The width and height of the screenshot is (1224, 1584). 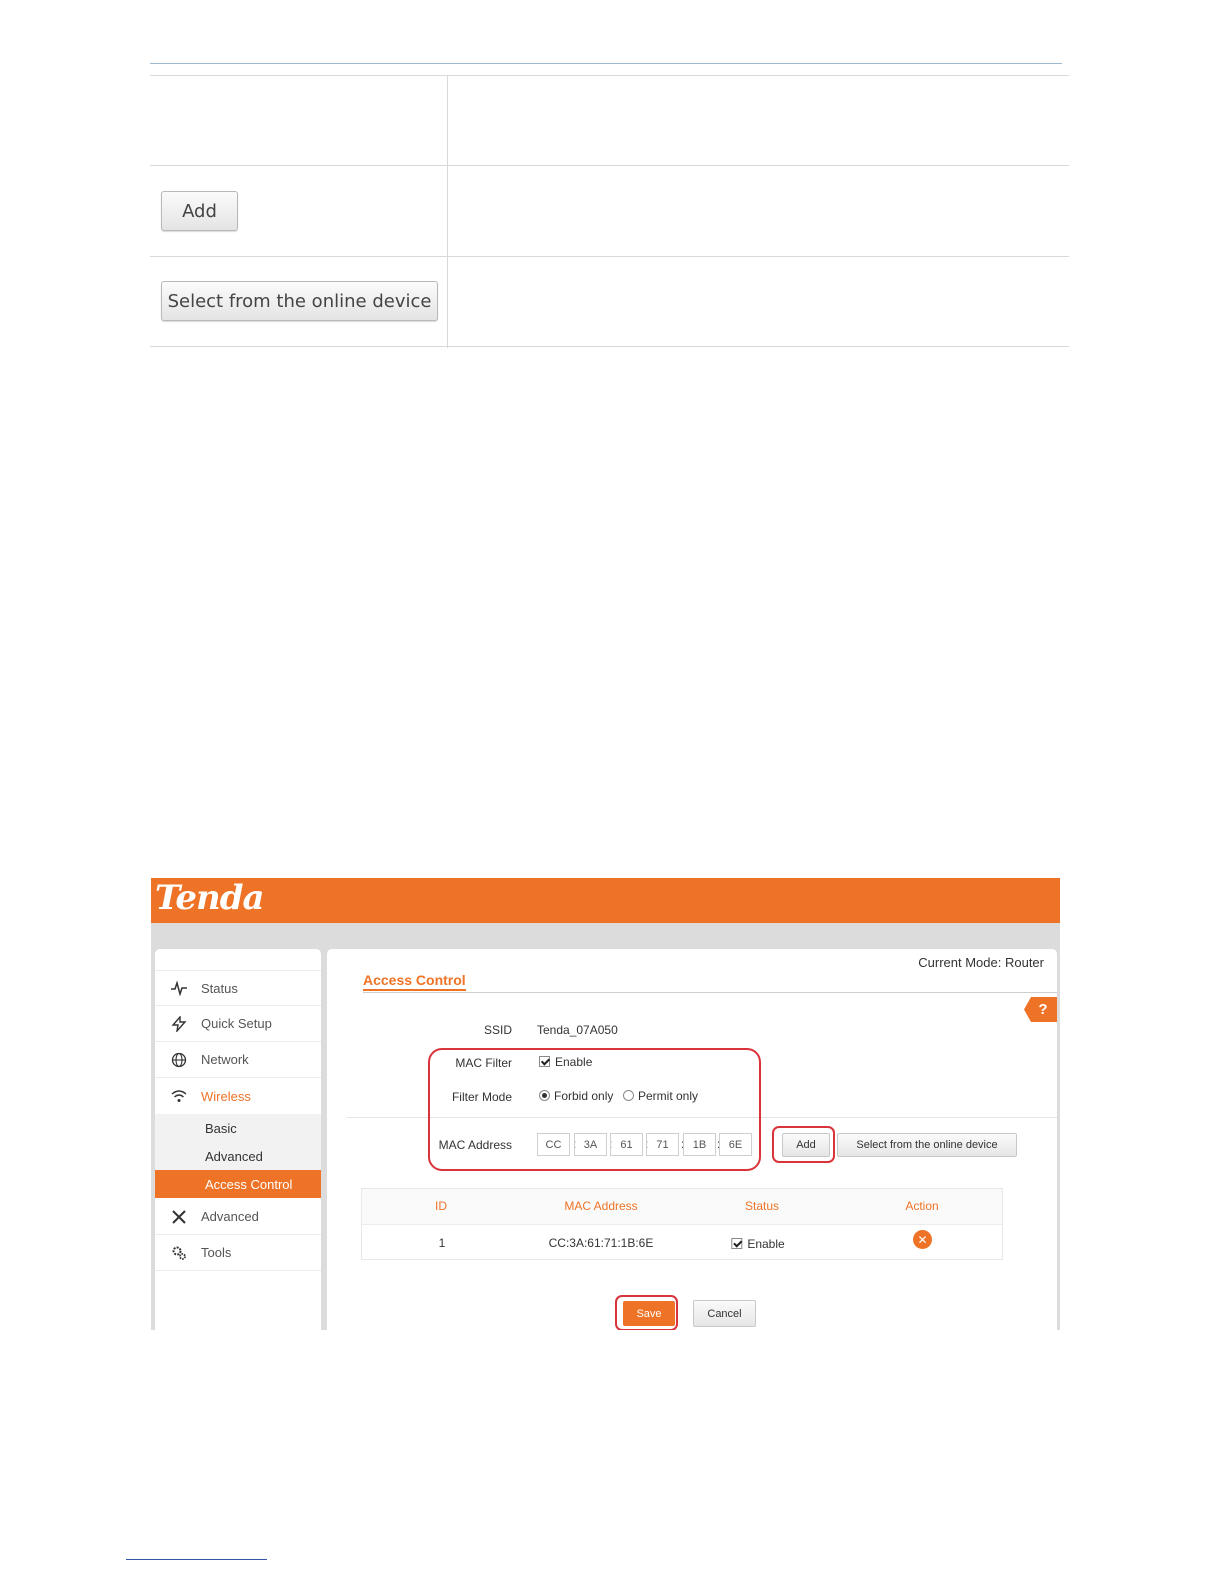 I want to click on row-mac: CC:3A:61:71:1B:6E, so click(x=601, y=1243).